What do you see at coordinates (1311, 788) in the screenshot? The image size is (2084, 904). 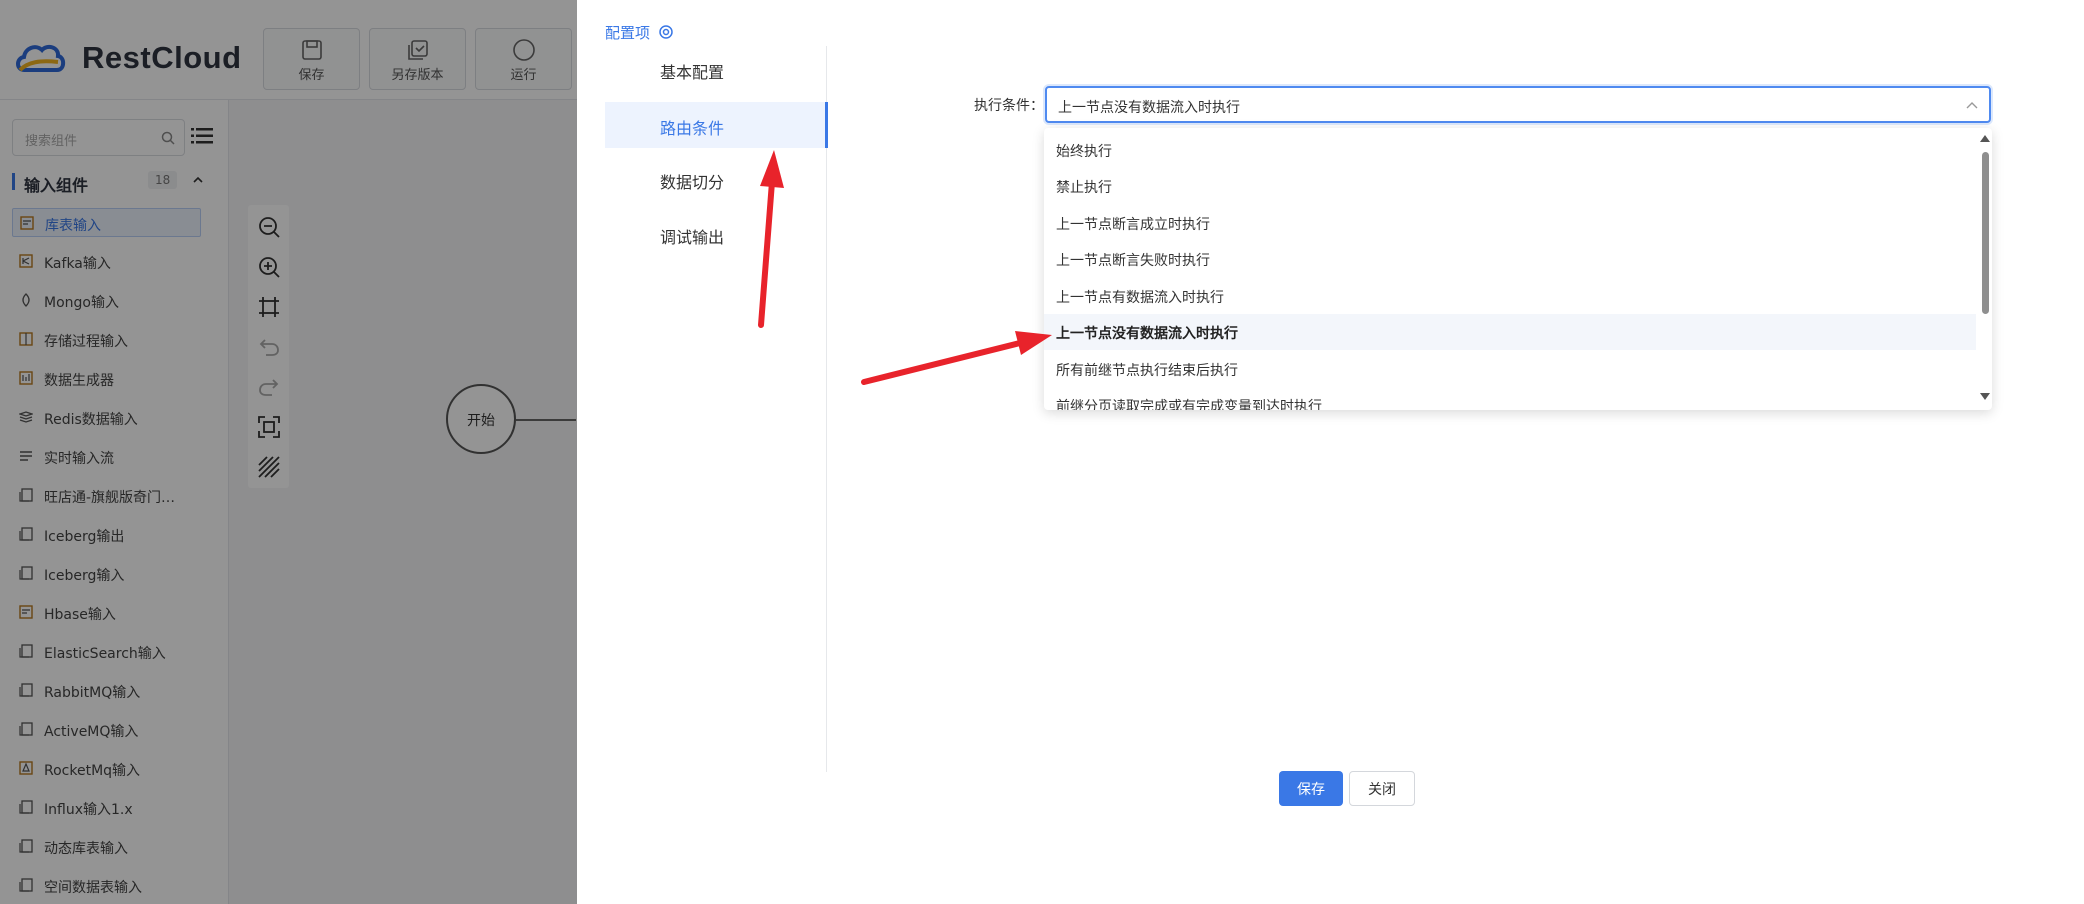 I see `save-button: 保存` at bounding box center [1311, 788].